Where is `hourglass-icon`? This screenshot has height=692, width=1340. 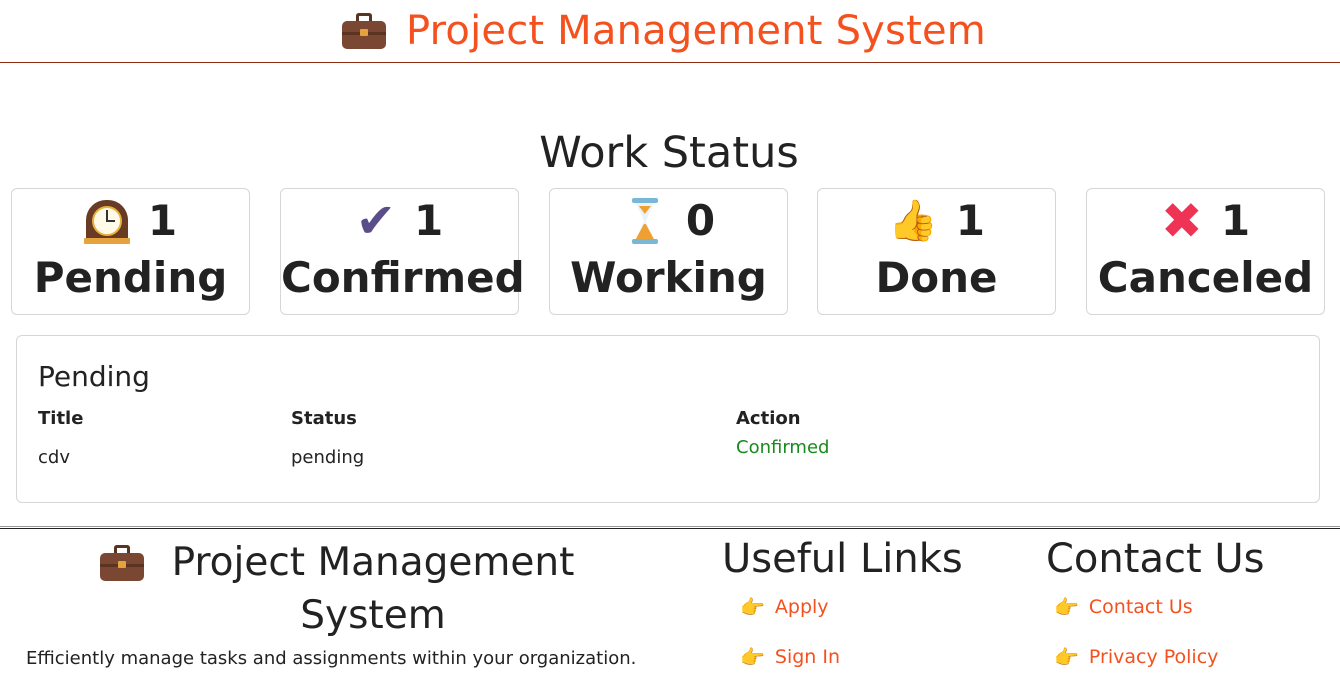 hourglass-icon is located at coordinates (645, 221).